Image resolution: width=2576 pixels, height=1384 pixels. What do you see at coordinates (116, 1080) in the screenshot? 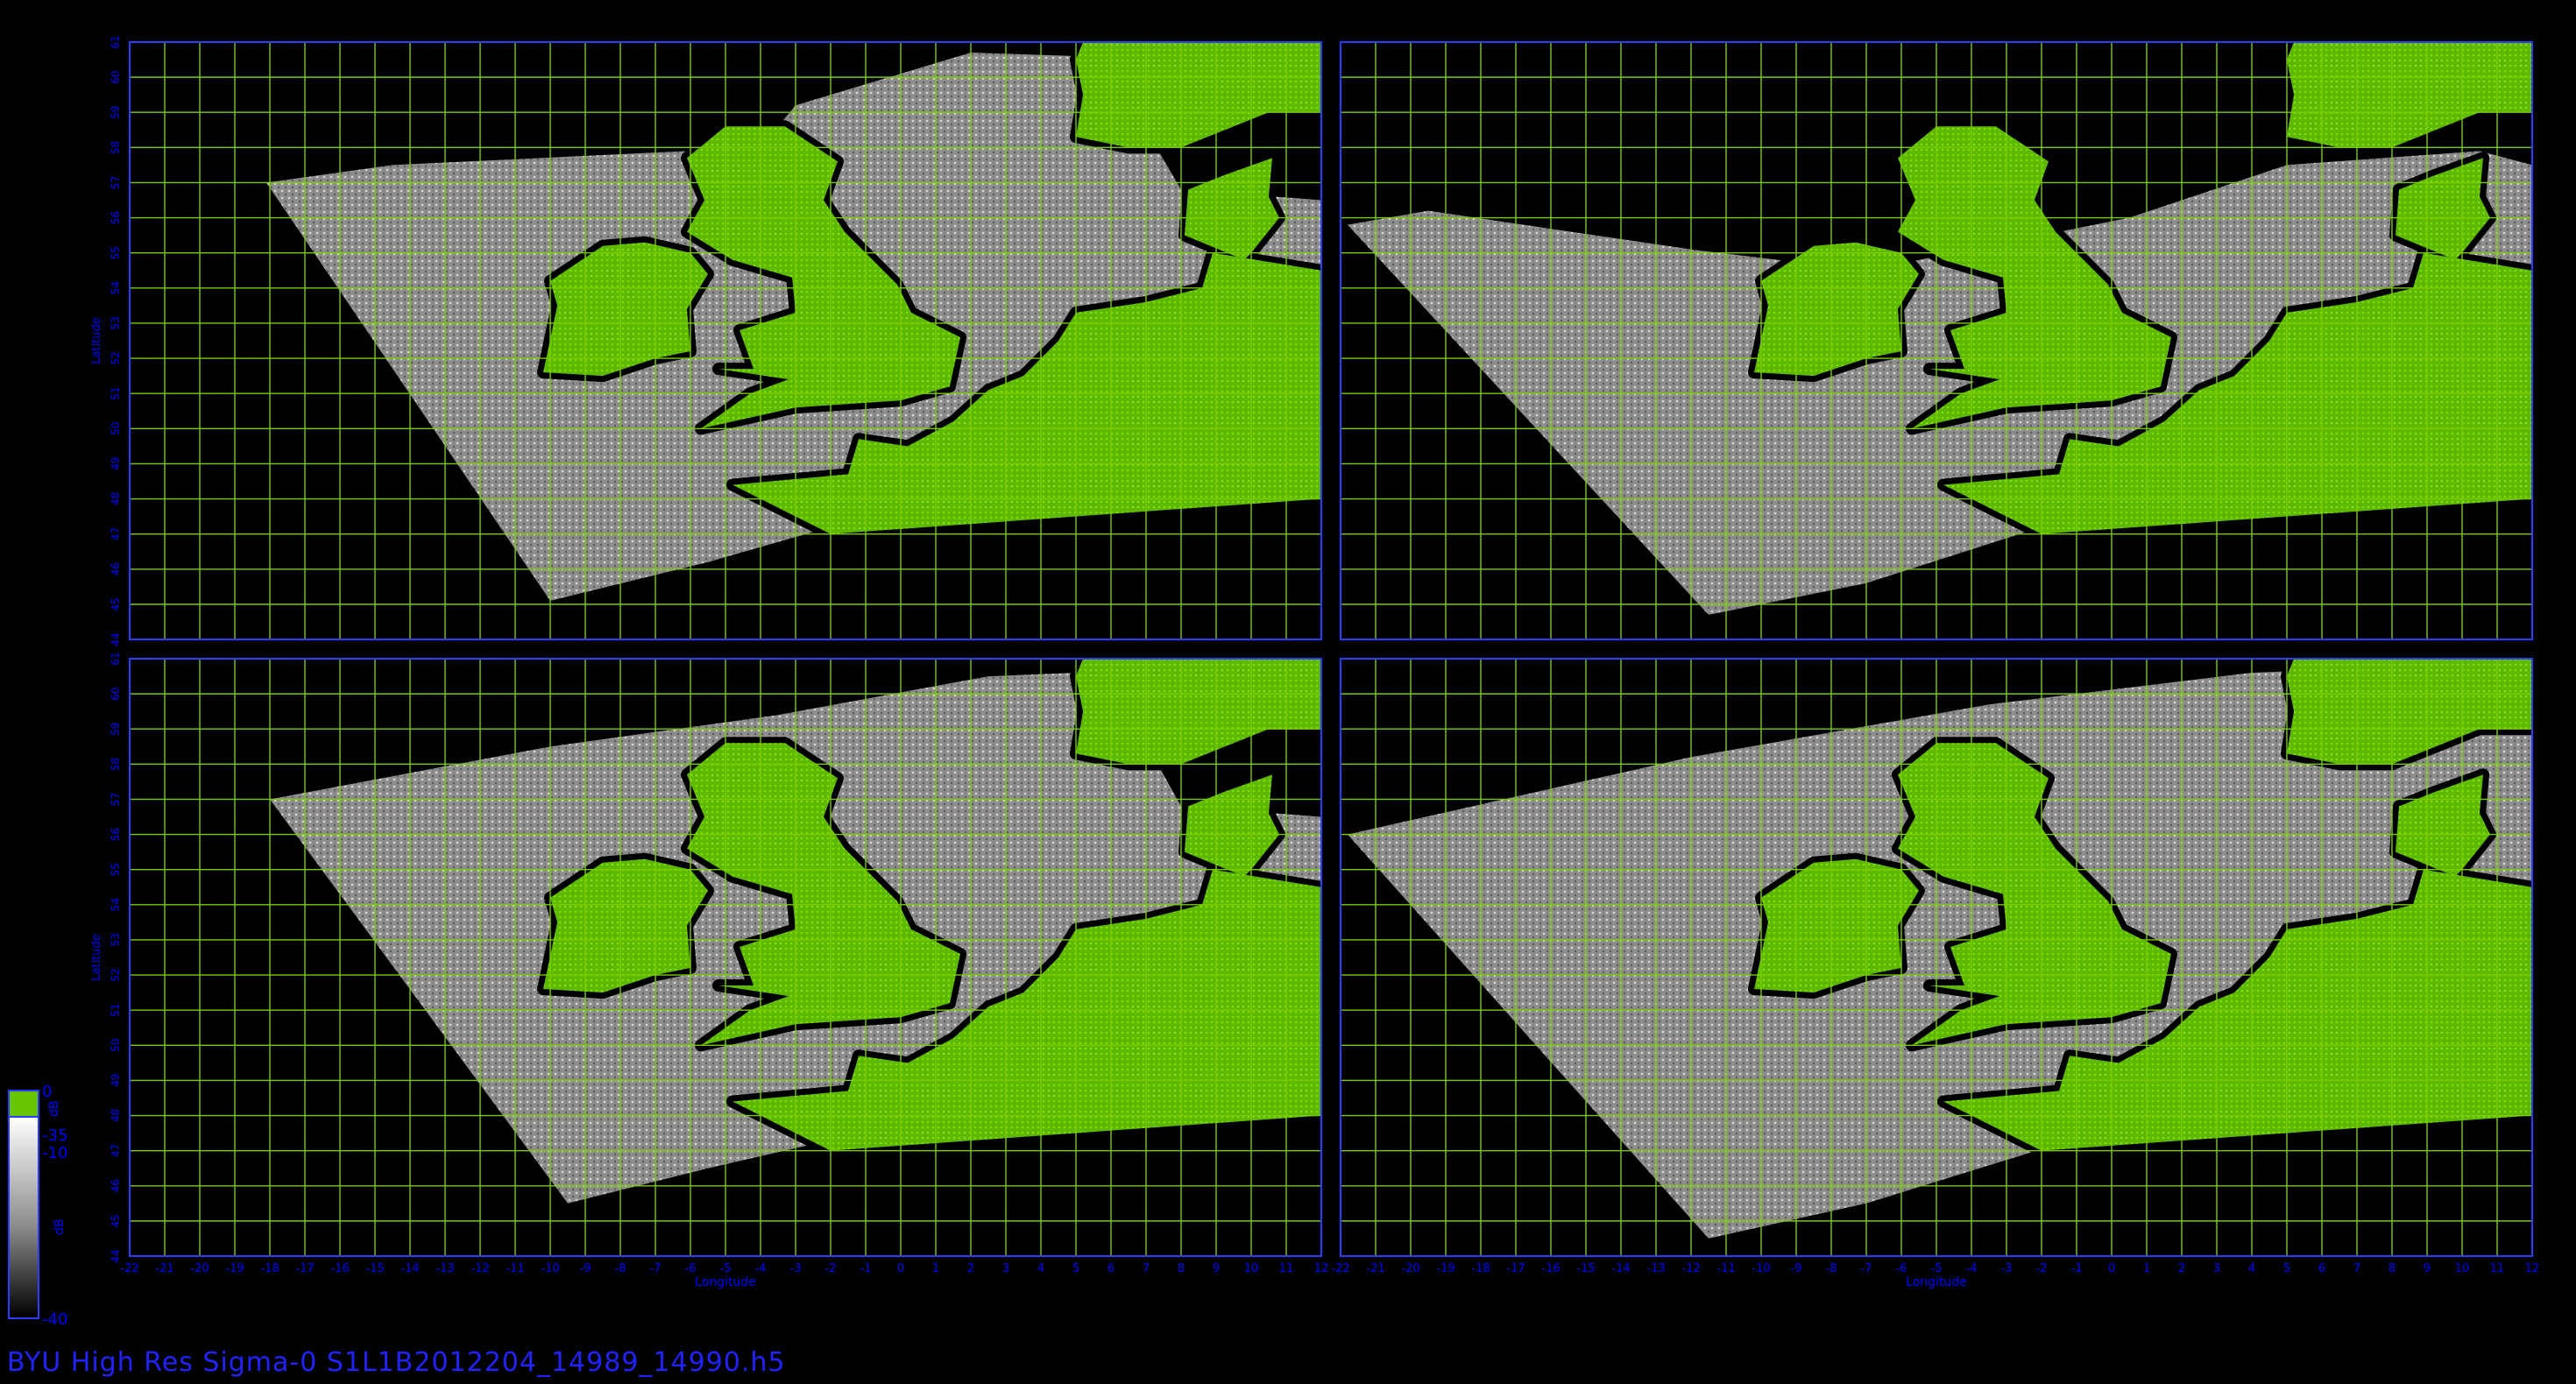
I see `lat-tick-label: 49` at bounding box center [116, 1080].